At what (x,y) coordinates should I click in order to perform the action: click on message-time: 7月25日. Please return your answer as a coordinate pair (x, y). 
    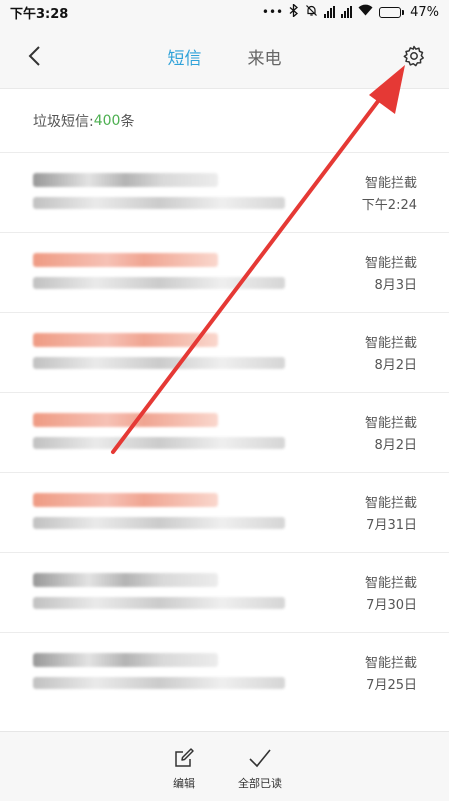
    Looking at the image, I should click on (391, 685).